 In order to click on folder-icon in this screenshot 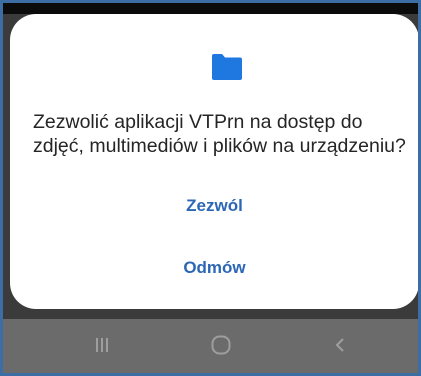, I will do `click(227, 67)`.